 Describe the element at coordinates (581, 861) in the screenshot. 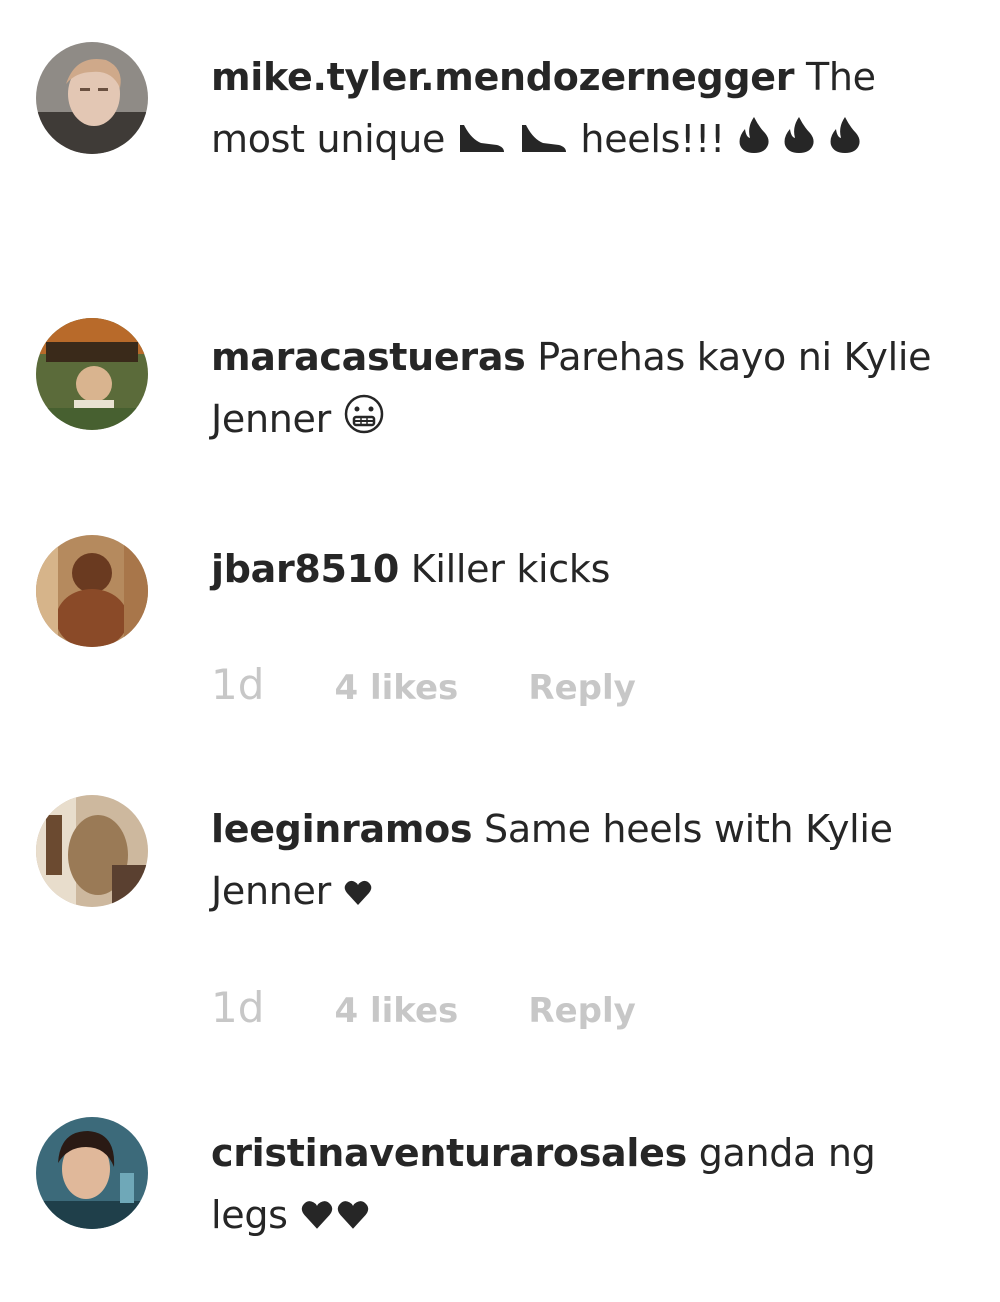

I see `comment-text: leeginramos Same heels with Kylie Jenner` at that location.